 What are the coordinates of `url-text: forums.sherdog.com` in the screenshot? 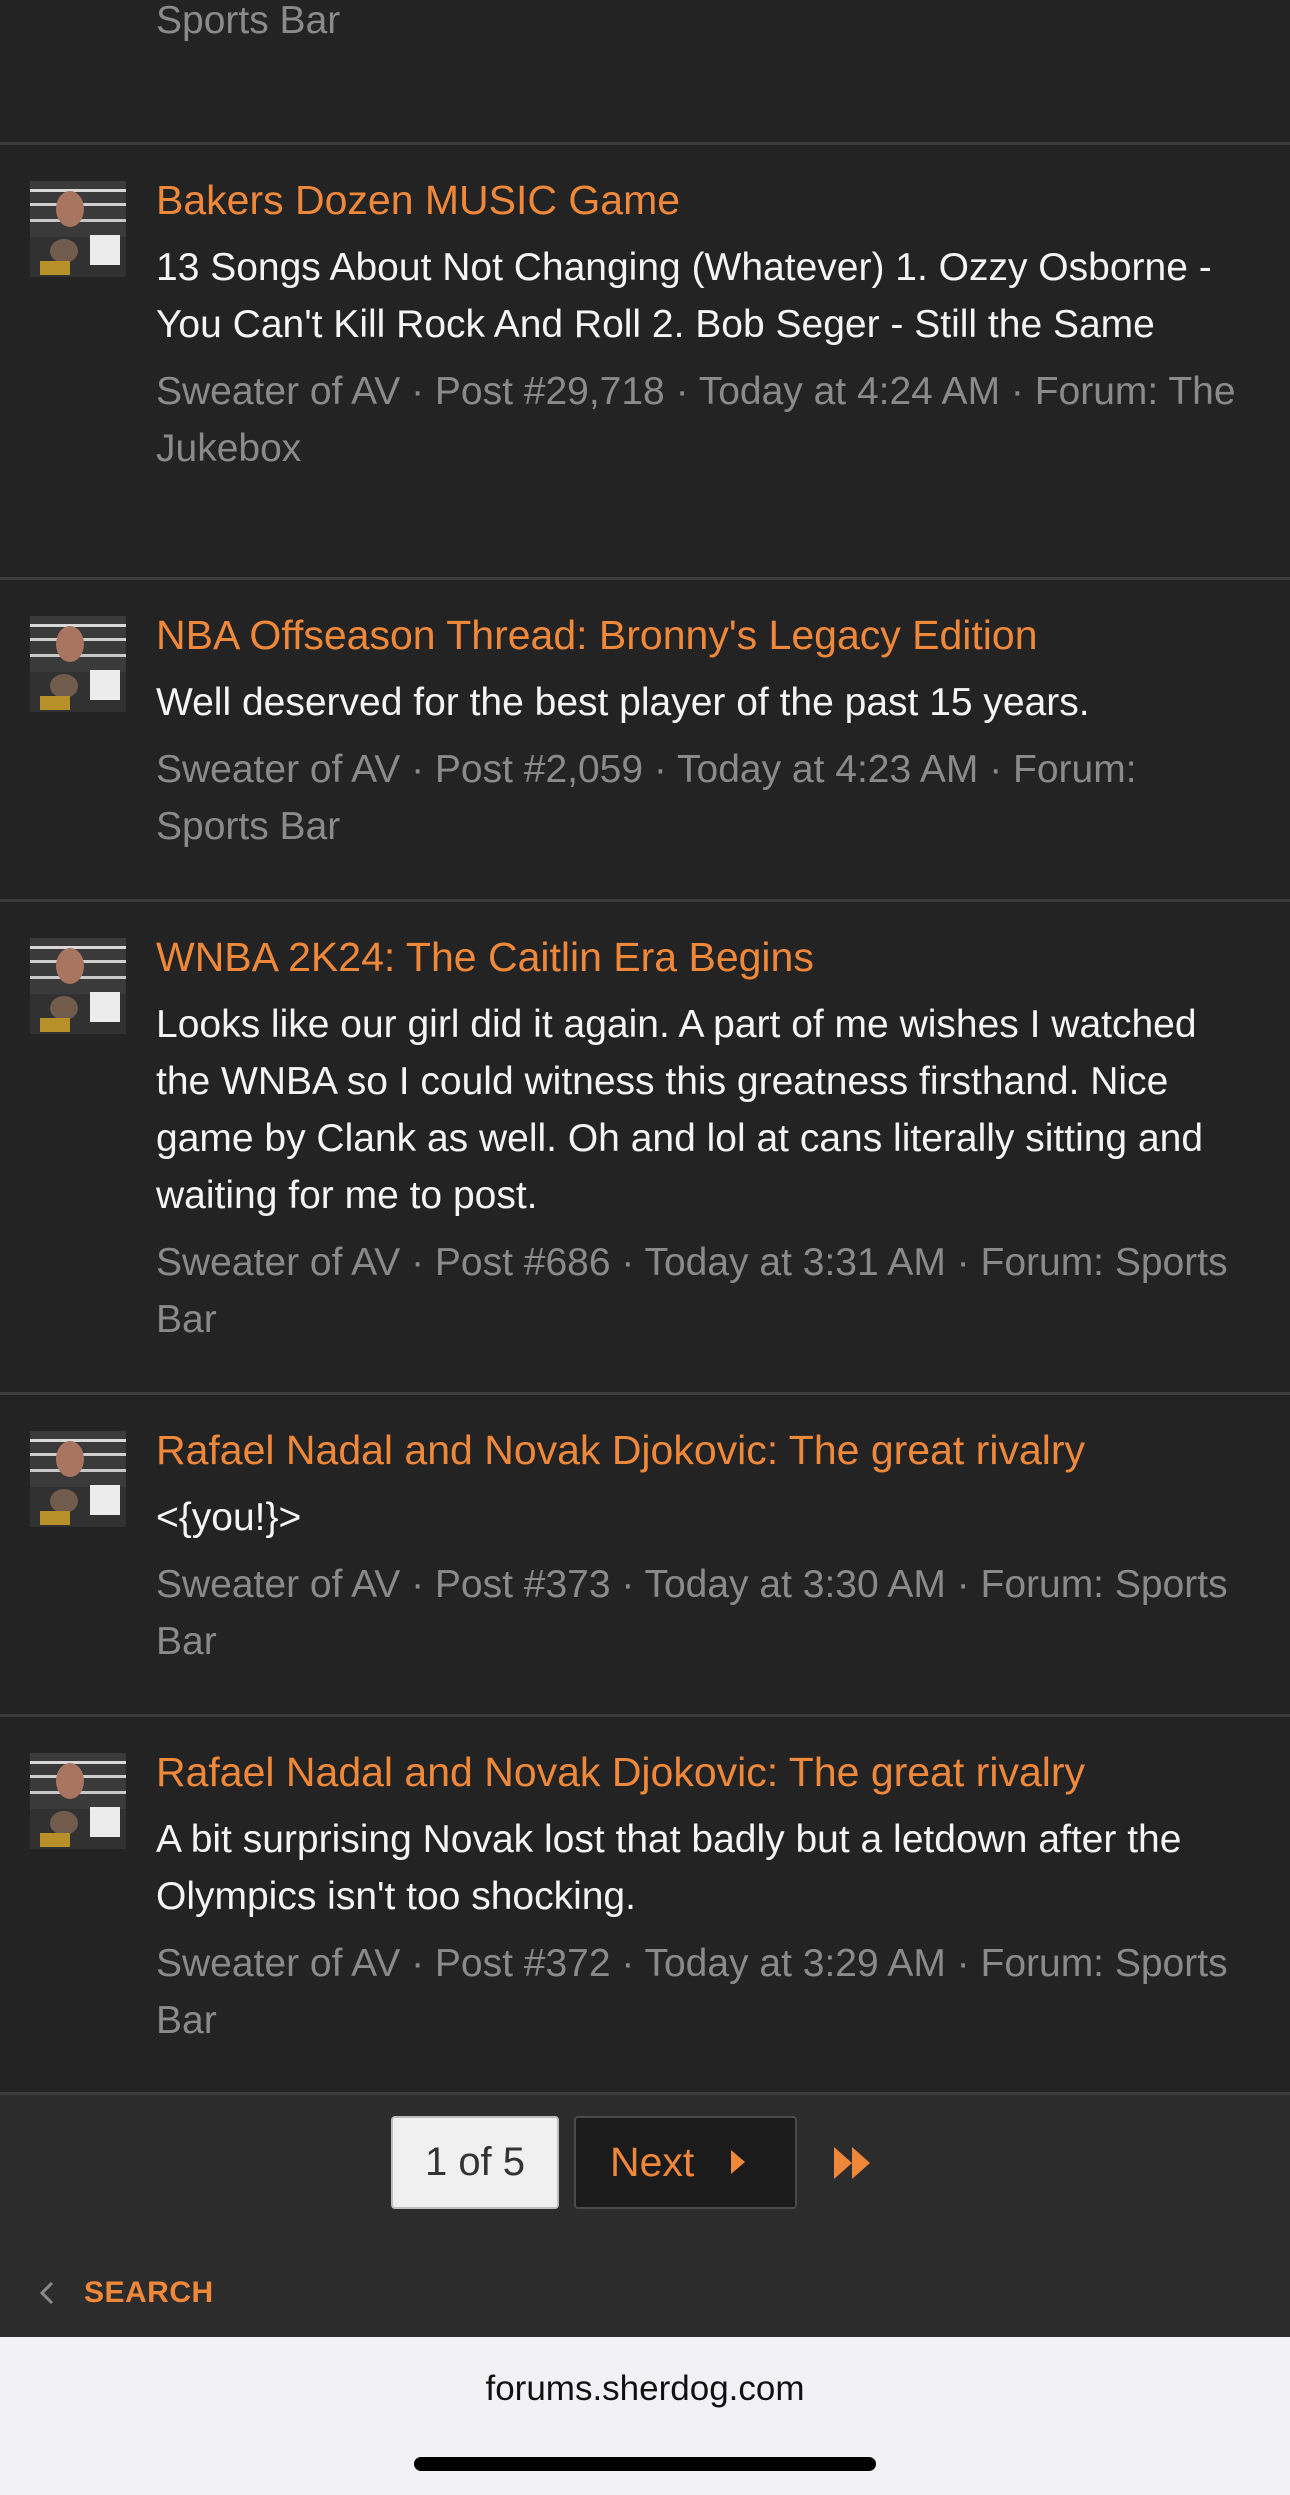 It's located at (645, 2389).